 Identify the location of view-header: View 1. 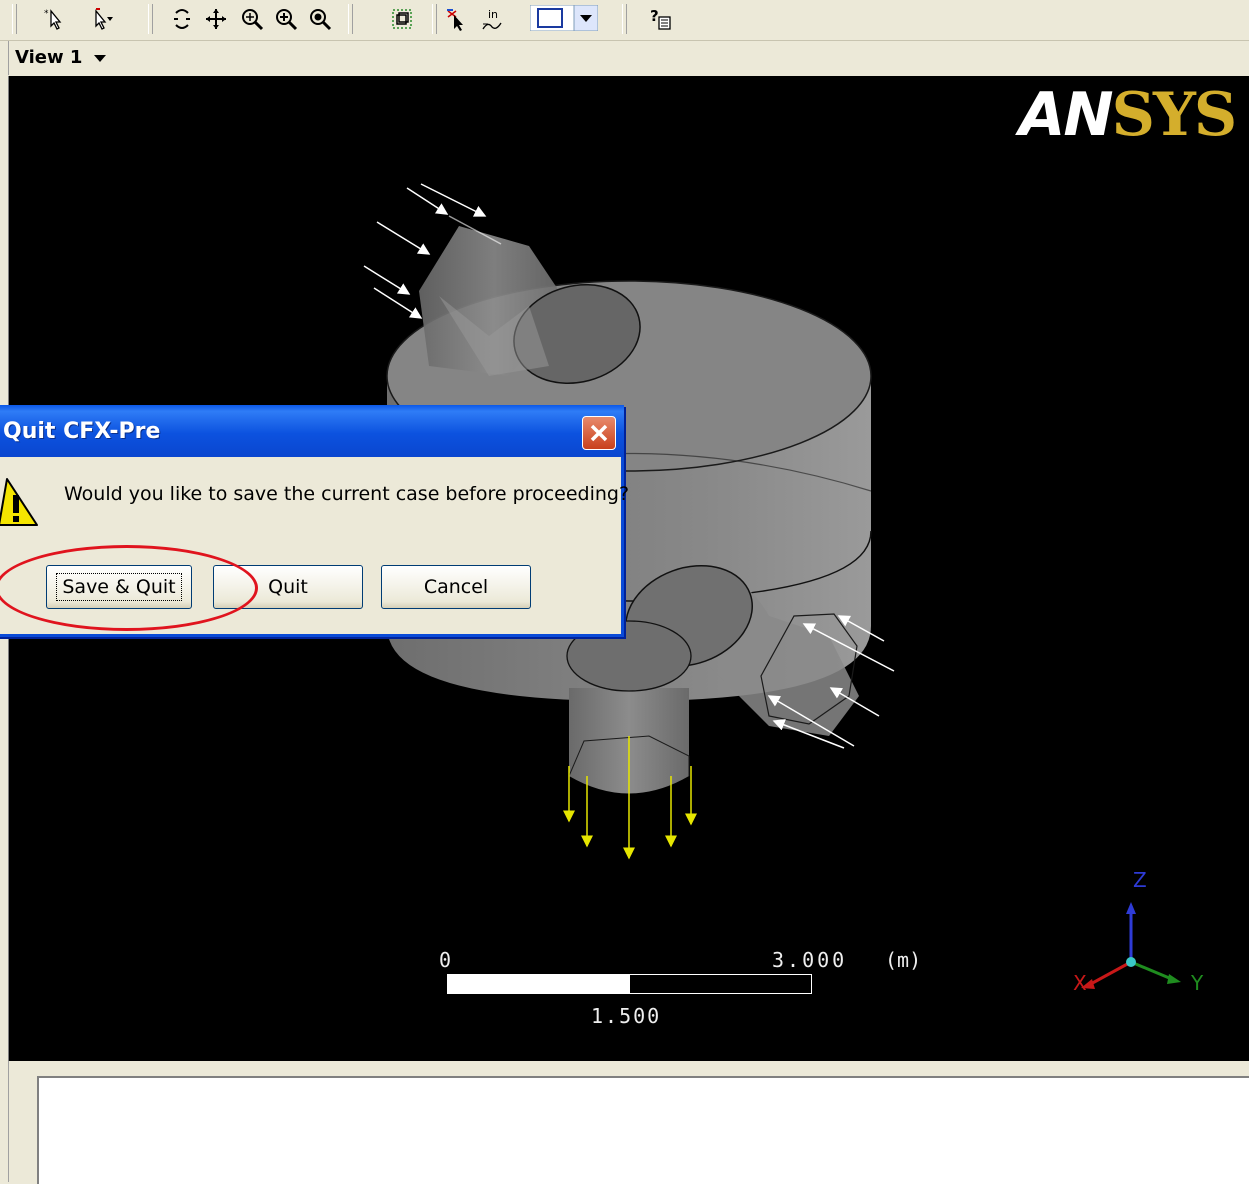
(628, 58).